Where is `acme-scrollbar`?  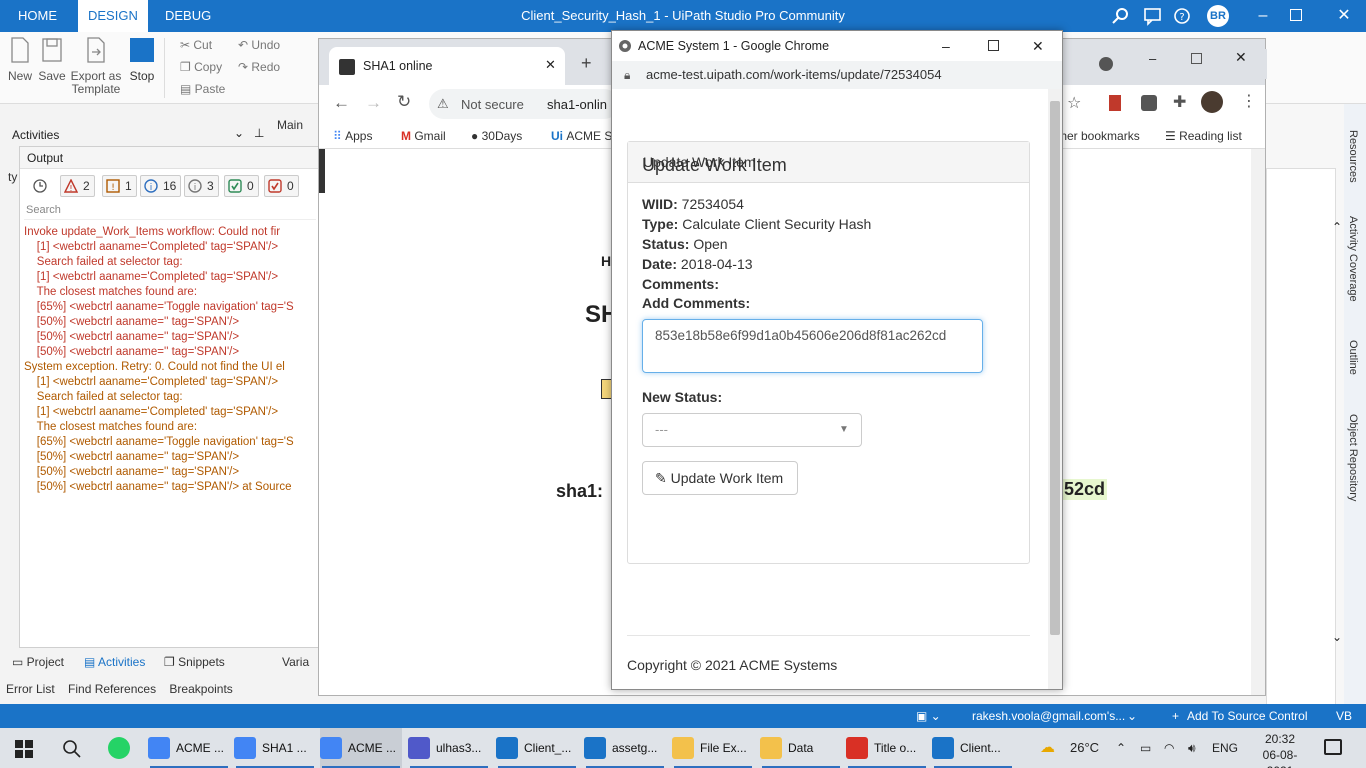 acme-scrollbar is located at coordinates (1055, 389).